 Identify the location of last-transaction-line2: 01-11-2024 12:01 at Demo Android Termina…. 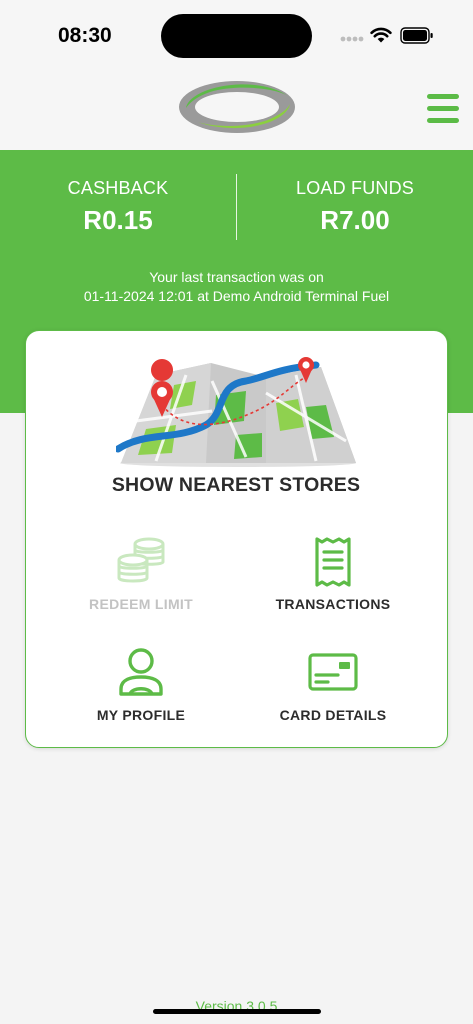
(236, 296).